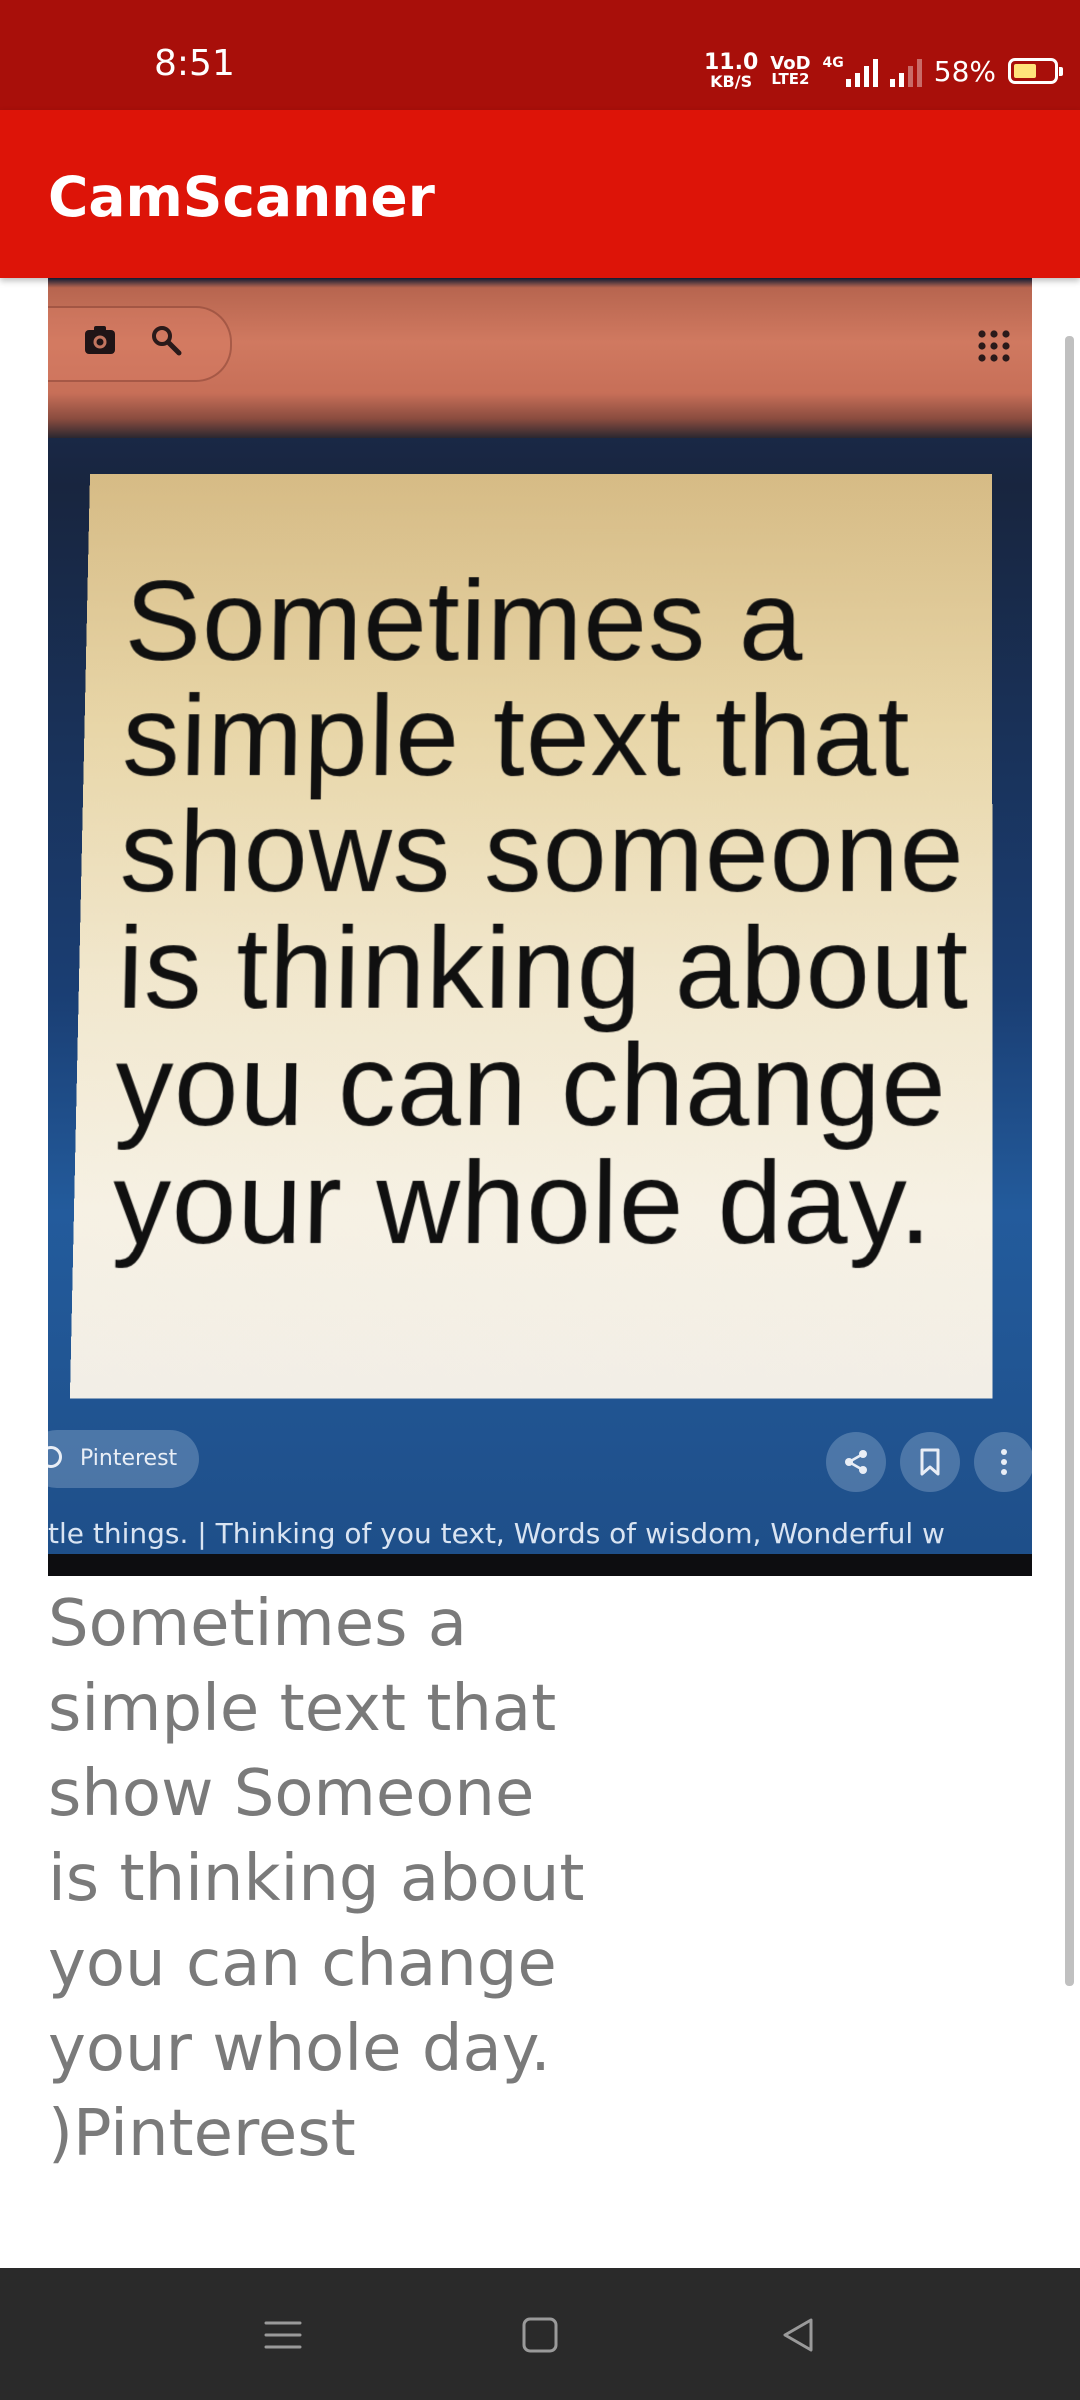 This screenshot has height=2400, width=1080. I want to click on scrollbar, so click(1069, 1161).